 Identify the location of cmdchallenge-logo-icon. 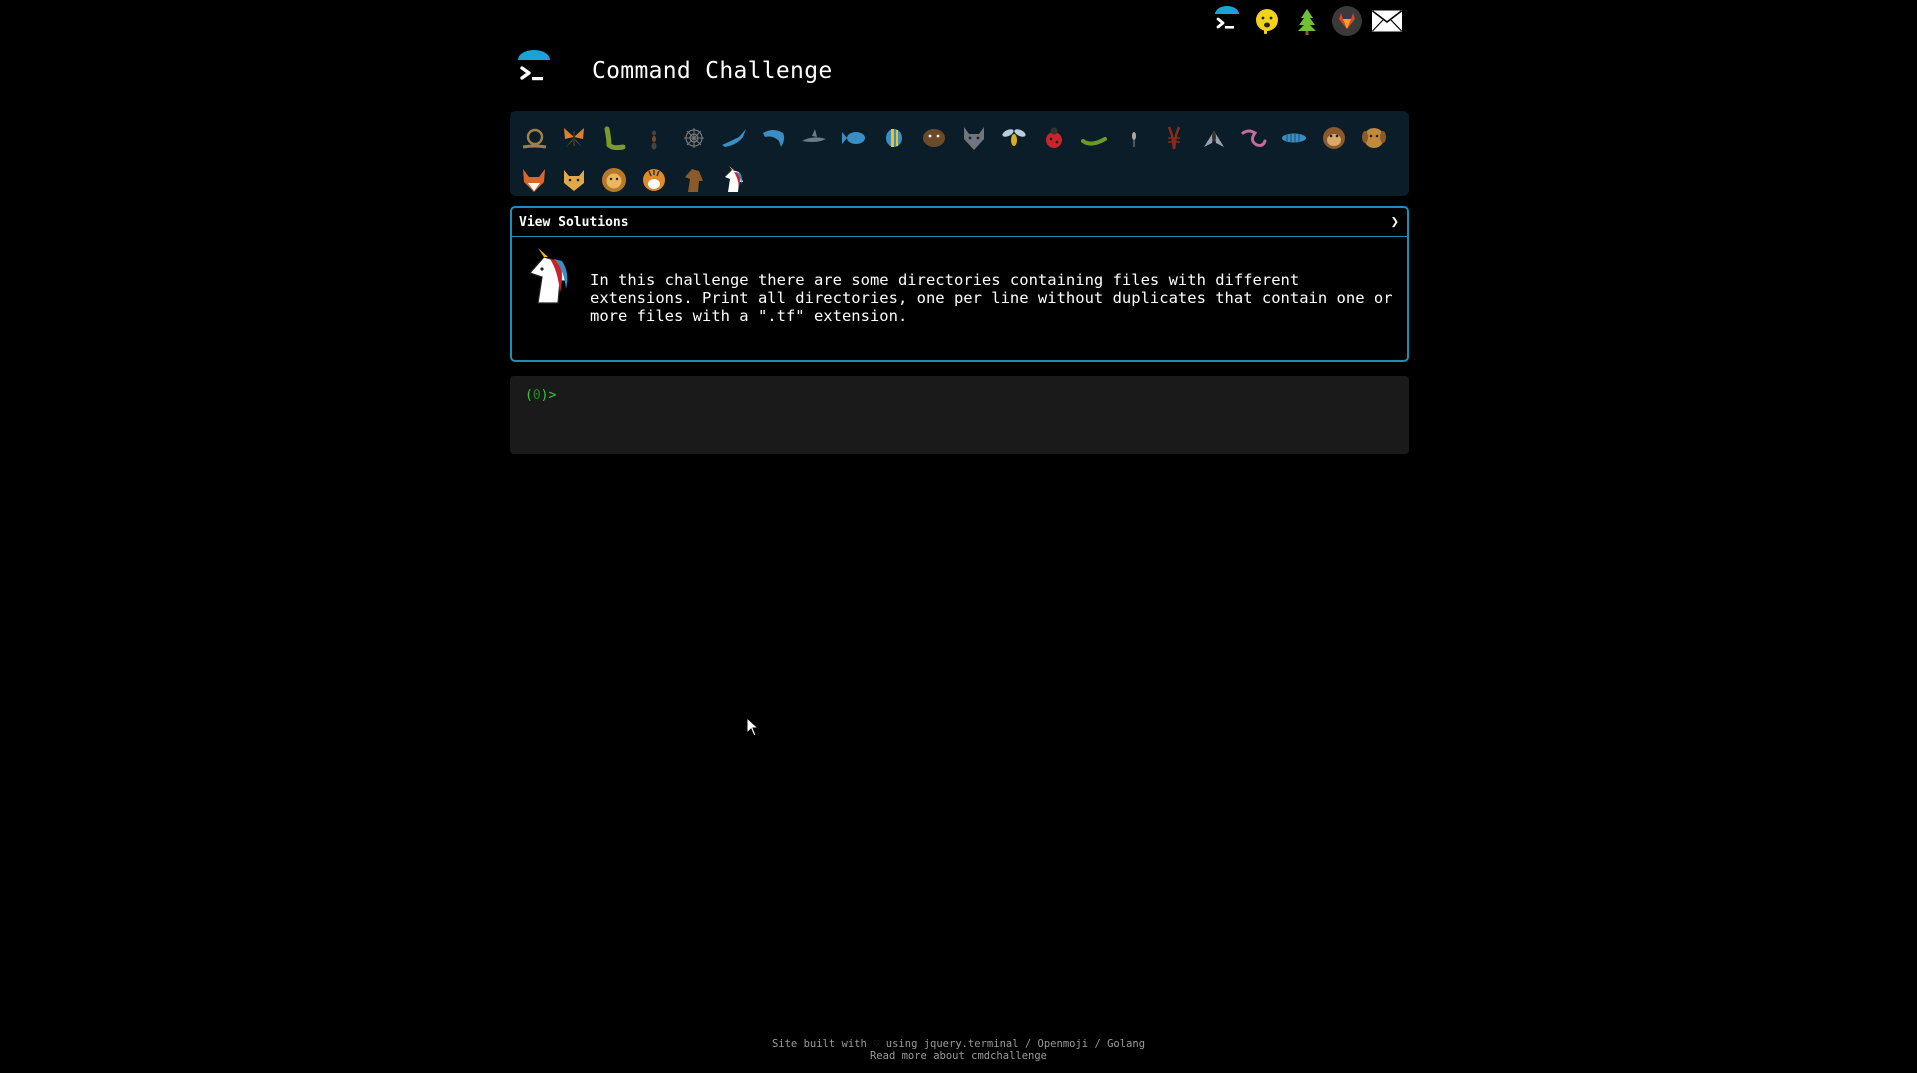
(1227, 21).